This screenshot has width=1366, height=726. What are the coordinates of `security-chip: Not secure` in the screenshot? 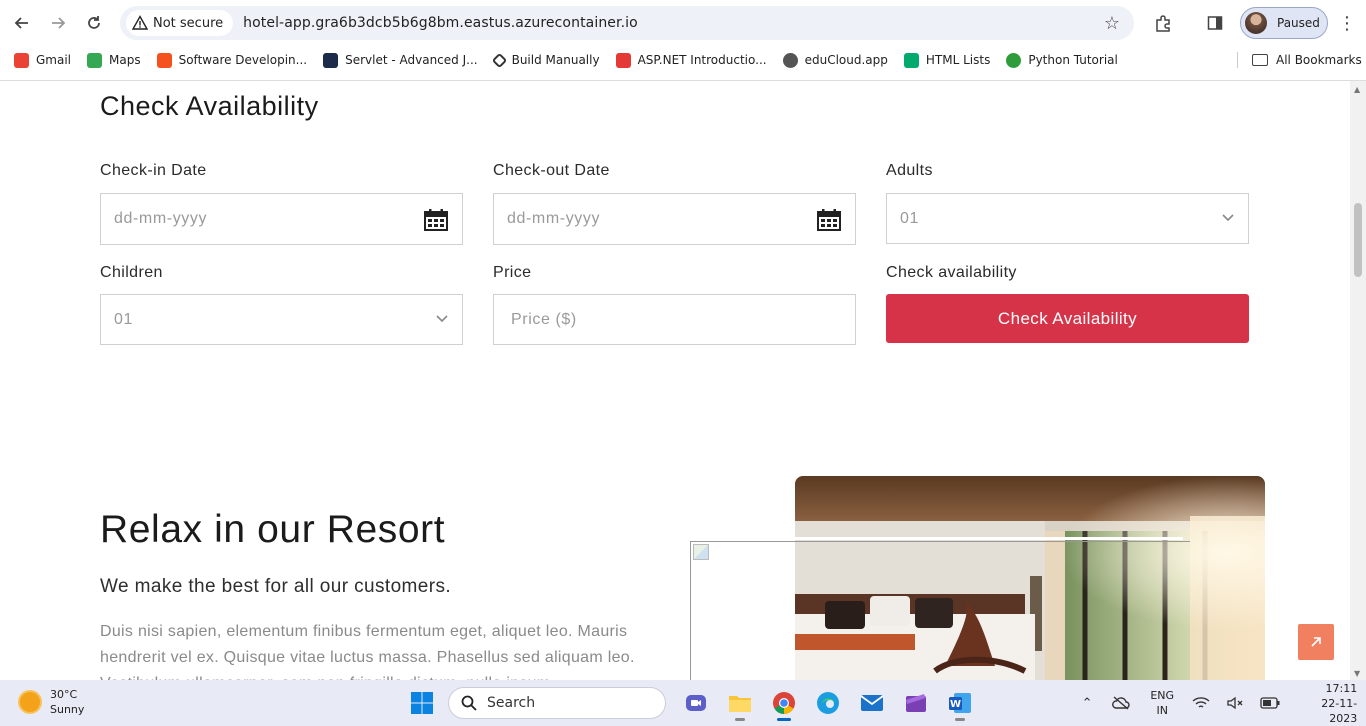 It's located at (180, 23).